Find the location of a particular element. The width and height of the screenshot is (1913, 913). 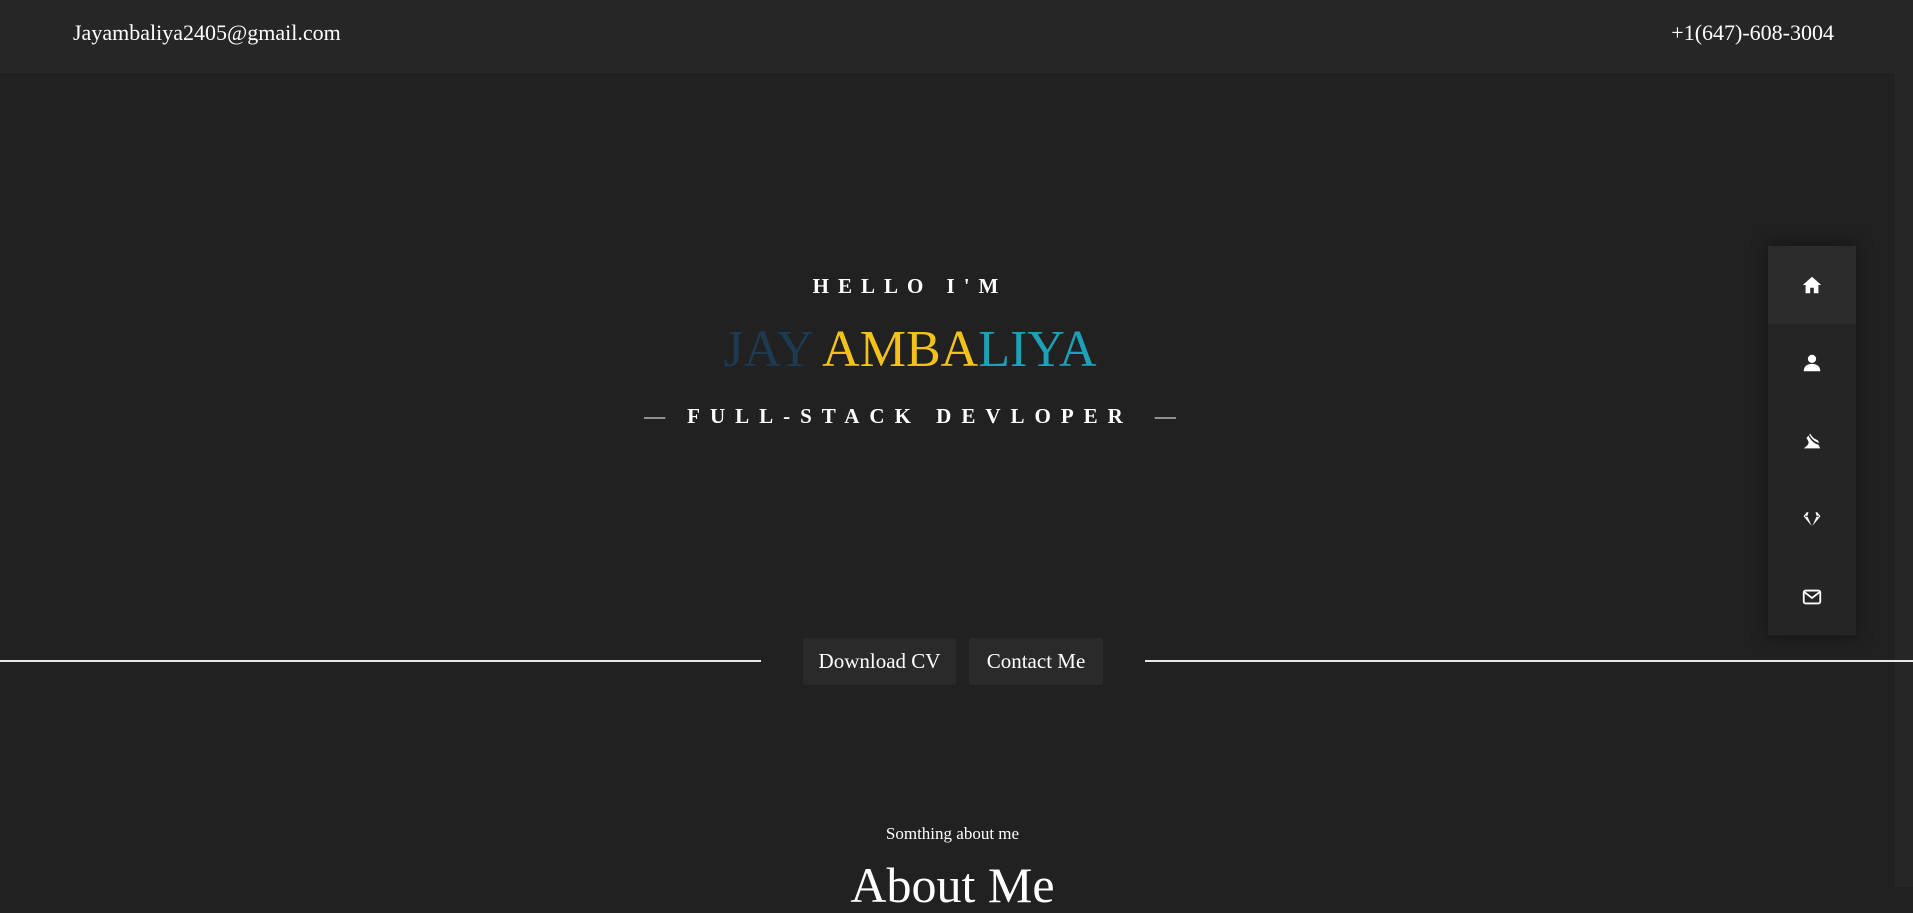

role-text: FULL-STACK DEVLOPER is located at coordinates (910, 416).